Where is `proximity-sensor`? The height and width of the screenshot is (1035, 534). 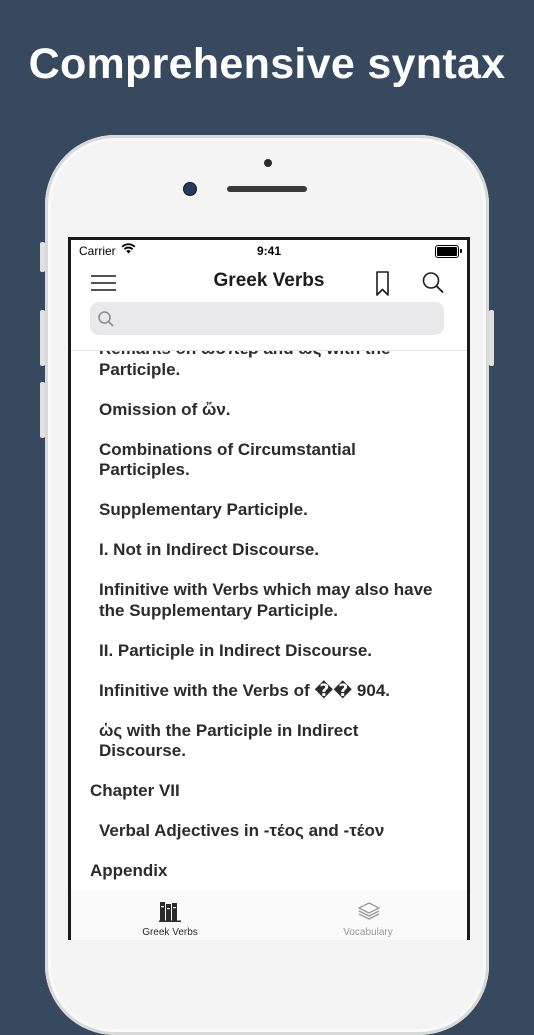
proximity-sensor is located at coordinates (268, 163).